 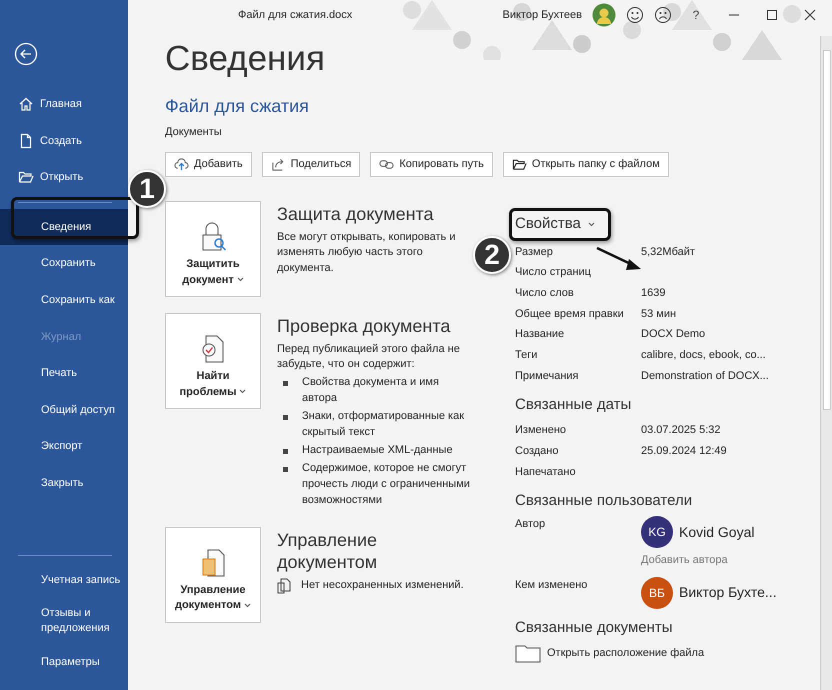 I want to click on user-name: Виктор Бухтеев, so click(x=542, y=15).